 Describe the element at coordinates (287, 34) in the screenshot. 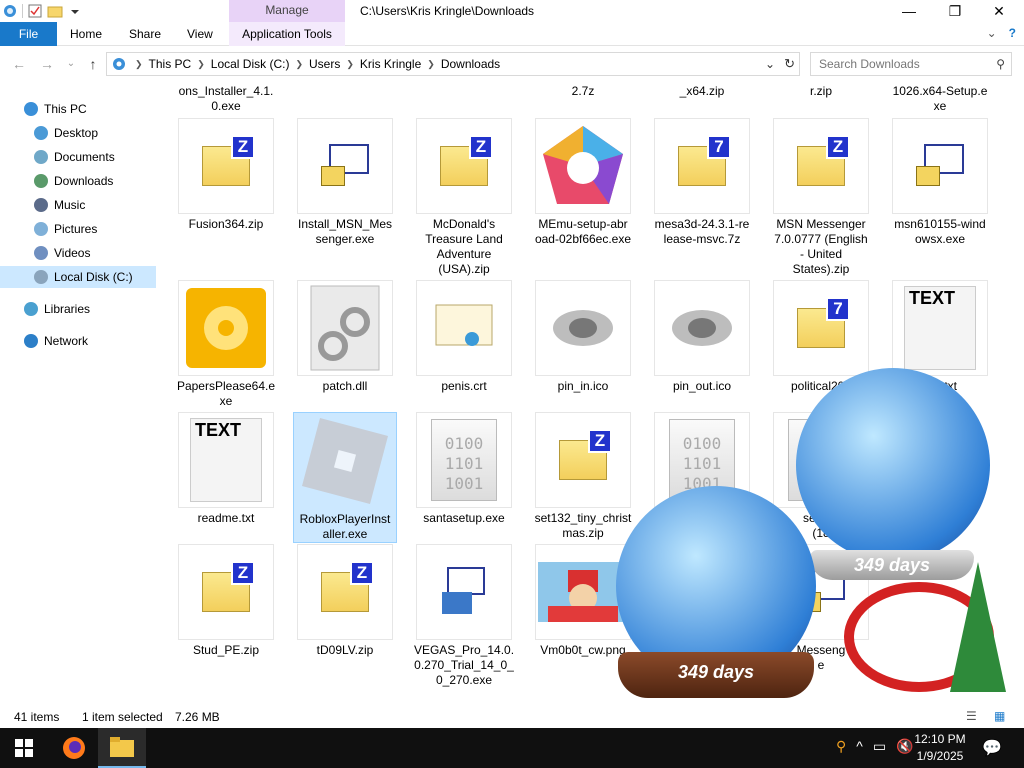

I see `tab-application-tools: Application Tools` at that location.